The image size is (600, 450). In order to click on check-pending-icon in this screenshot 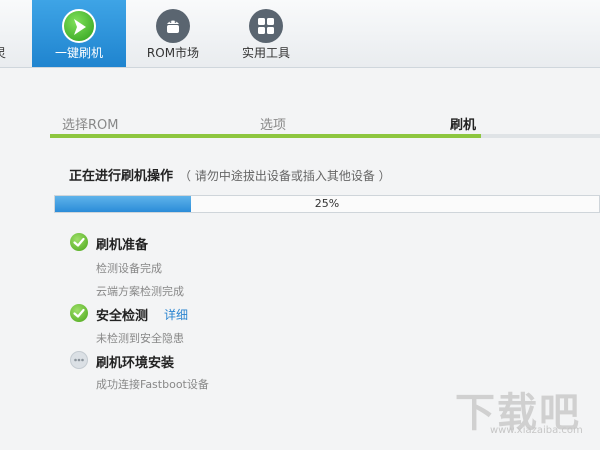, I will do `click(79, 360)`.